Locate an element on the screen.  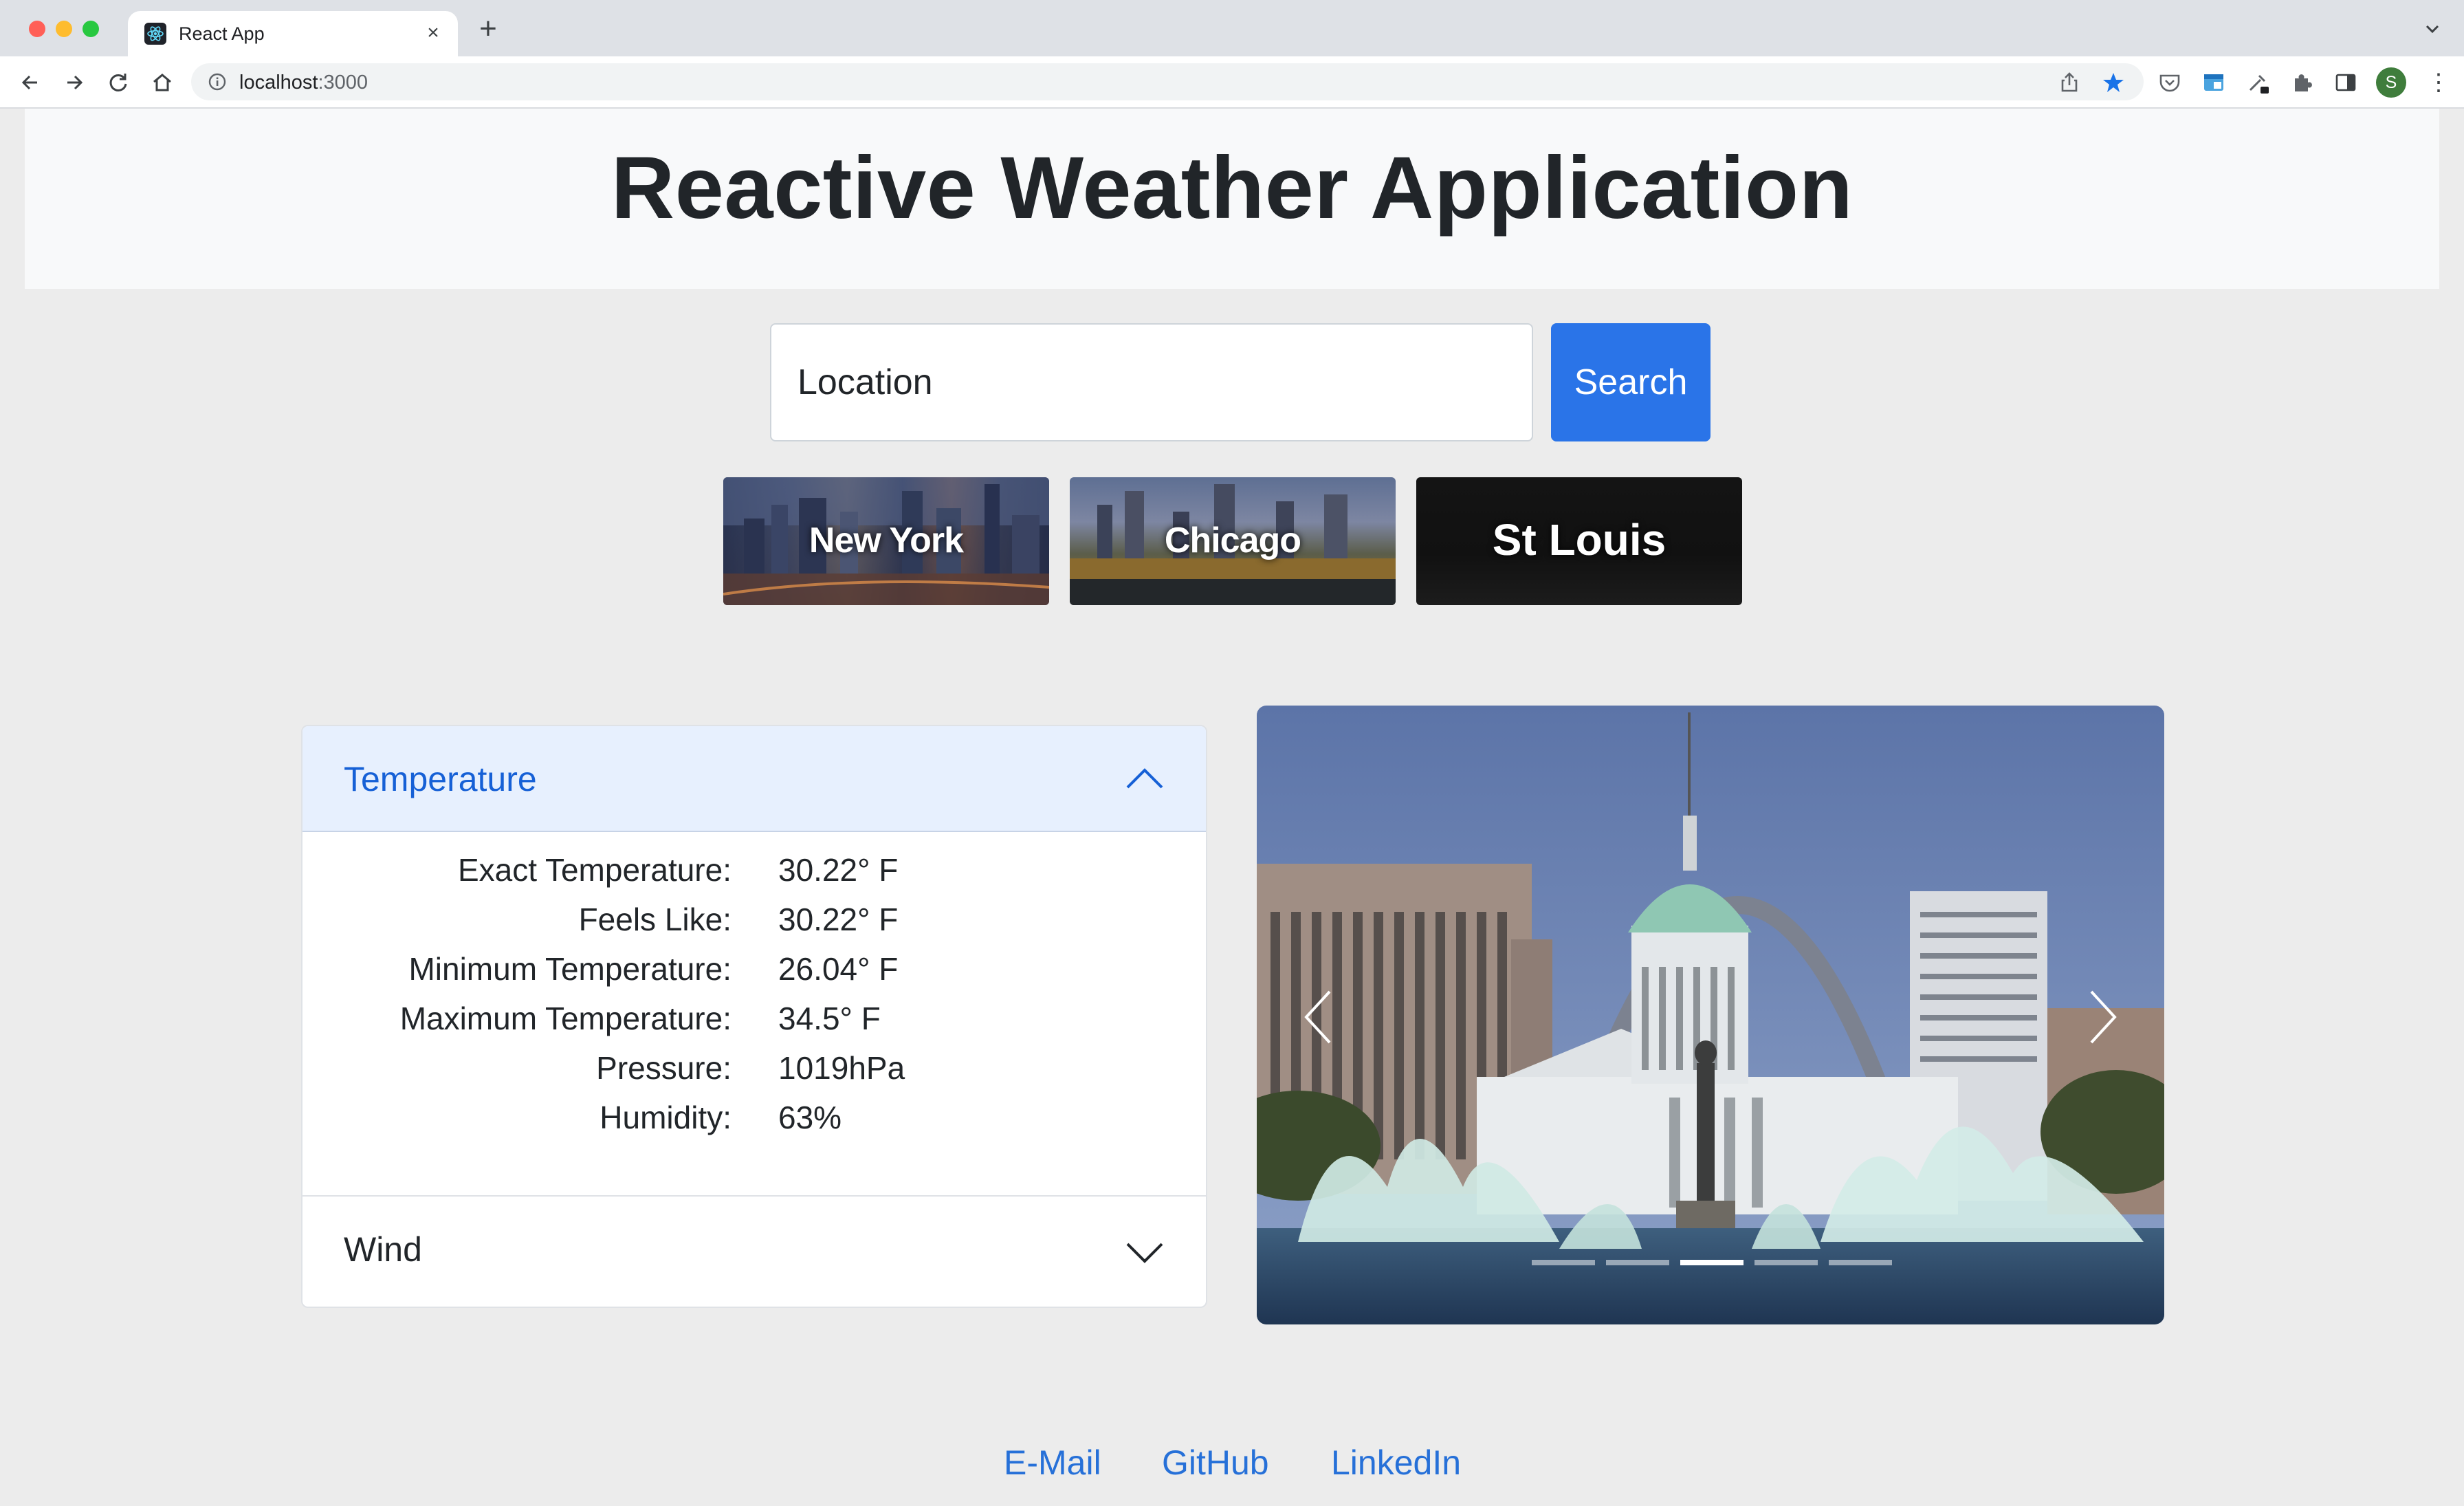
row-value: 26.04° F is located at coordinates (839, 969).